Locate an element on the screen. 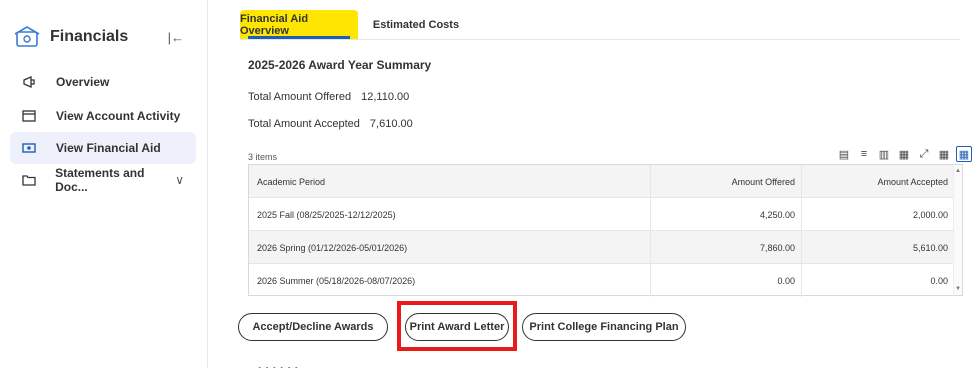  sidebar-item-account-activity: View Account Activity is located at coordinates (103, 116).